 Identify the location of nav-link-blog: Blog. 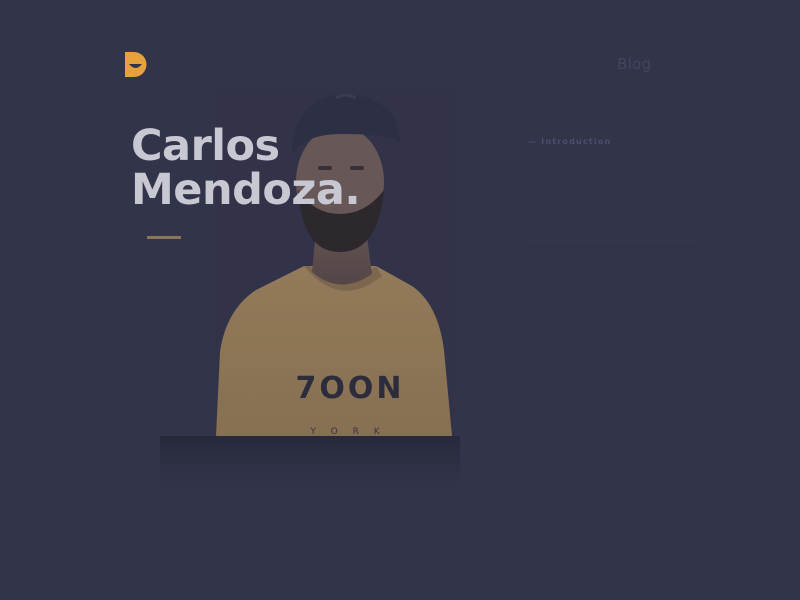
(634, 64).